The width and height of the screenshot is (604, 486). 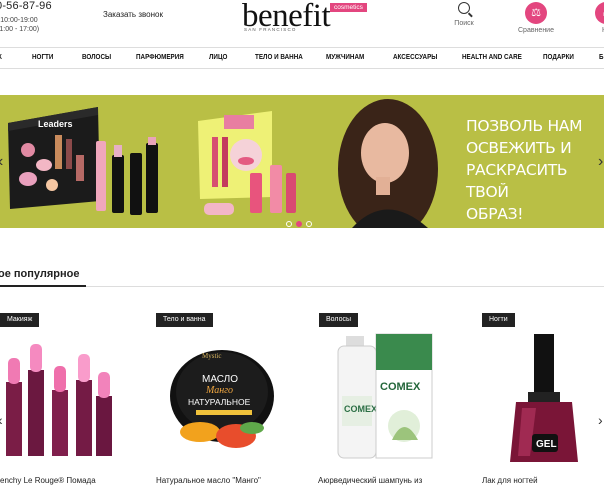 I want to click on cart-button: ⌂ Ко, so click(x=595, y=18).